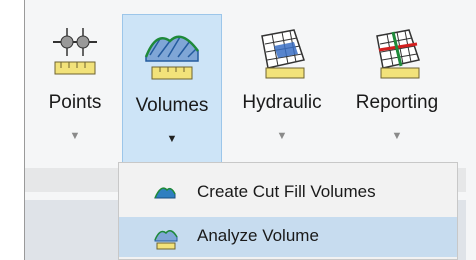 The height and width of the screenshot is (260, 476). What do you see at coordinates (471, 130) in the screenshot?
I see `right-panel-edge` at bounding box center [471, 130].